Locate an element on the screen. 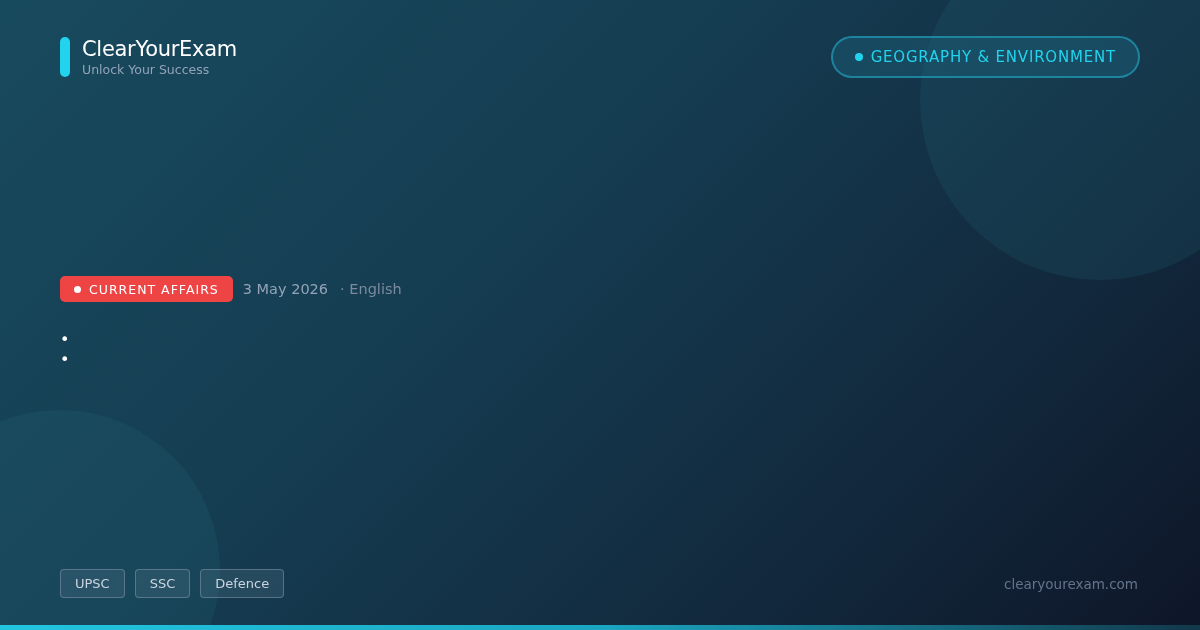 This screenshot has width=1200, height=630. tagline: Unlock Your Success is located at coordinates (146, 69).